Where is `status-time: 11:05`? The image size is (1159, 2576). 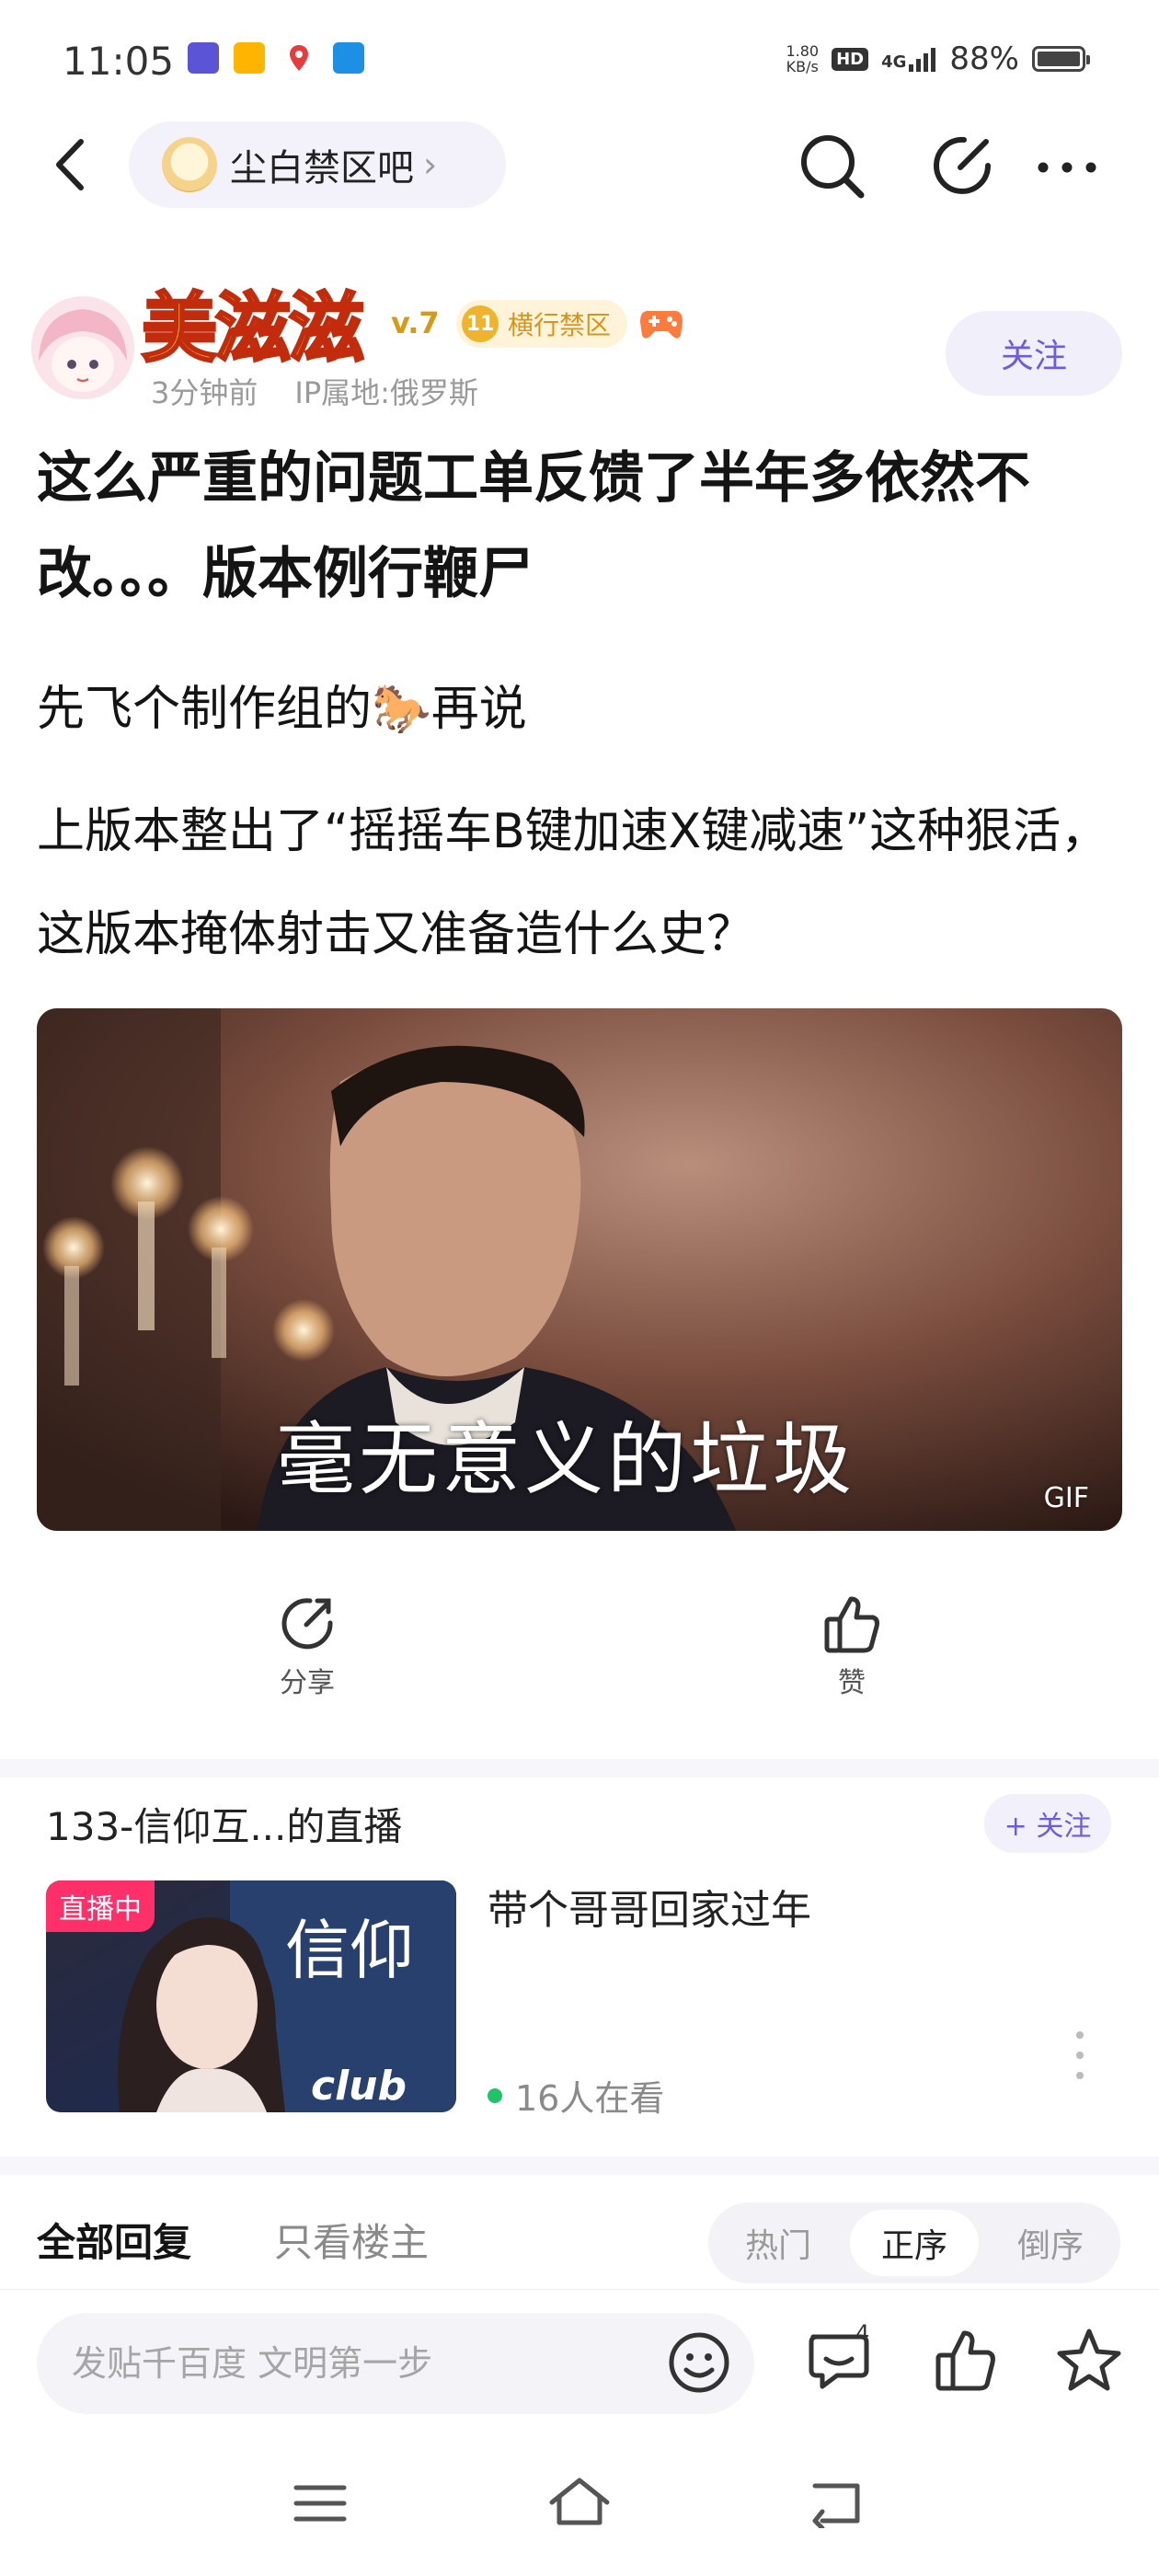 status-time: 11:05 is located at coordinates (119, 61).